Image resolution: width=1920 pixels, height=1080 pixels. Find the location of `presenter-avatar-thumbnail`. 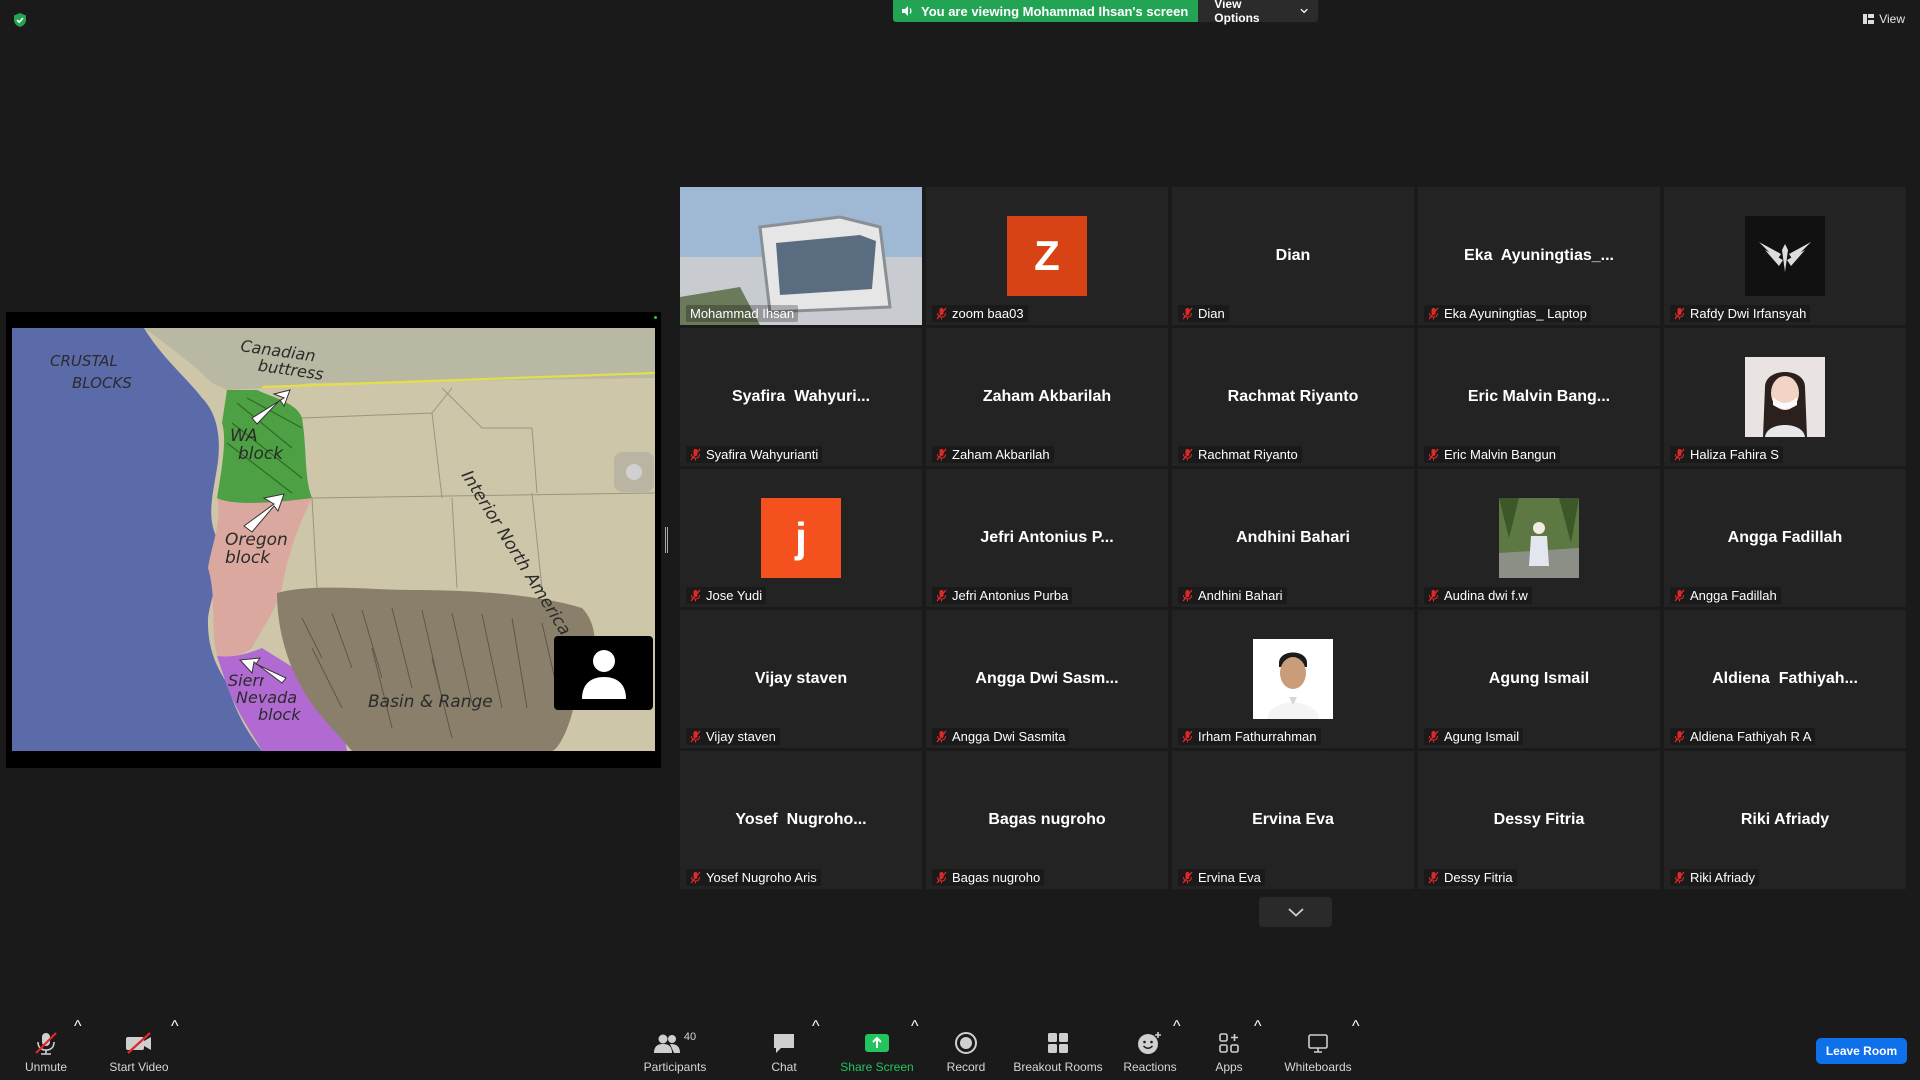

presenter-avatar-thumbnail is located at coordinates (603, 673).